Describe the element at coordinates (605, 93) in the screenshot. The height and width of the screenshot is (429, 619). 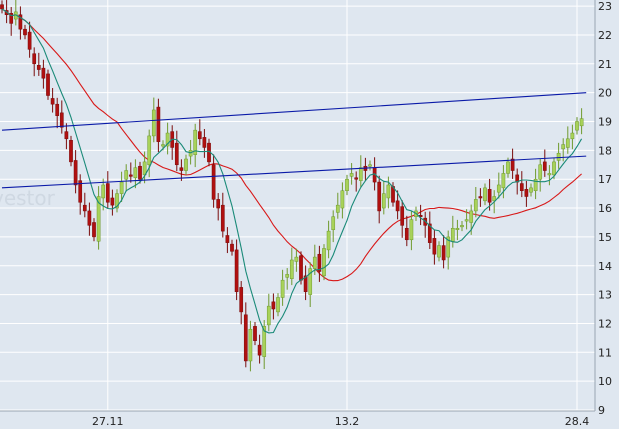
I see `y-tick-label: 20` at that location.